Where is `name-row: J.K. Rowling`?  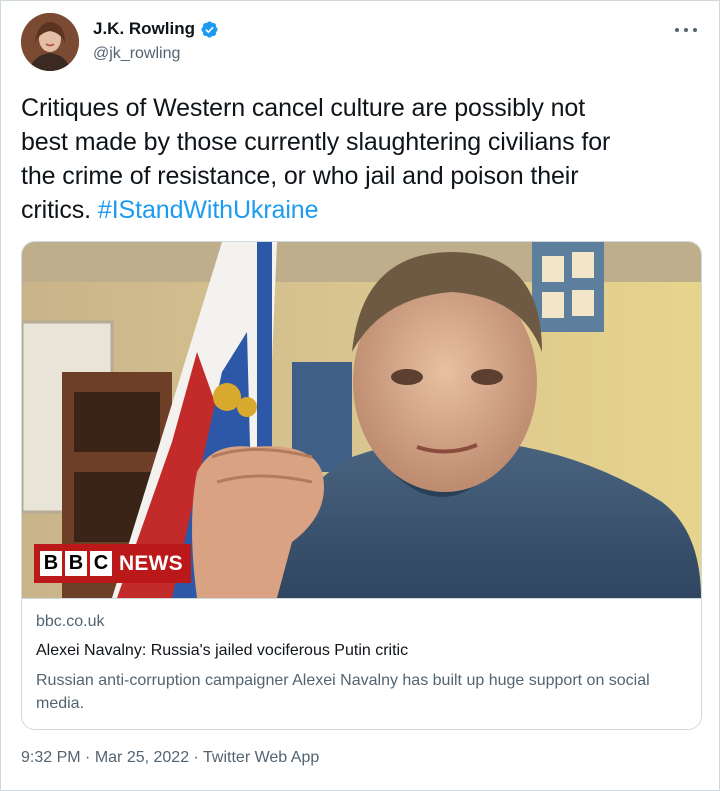 name-row: J.K. Rowling is located at coordinates (156, 29).